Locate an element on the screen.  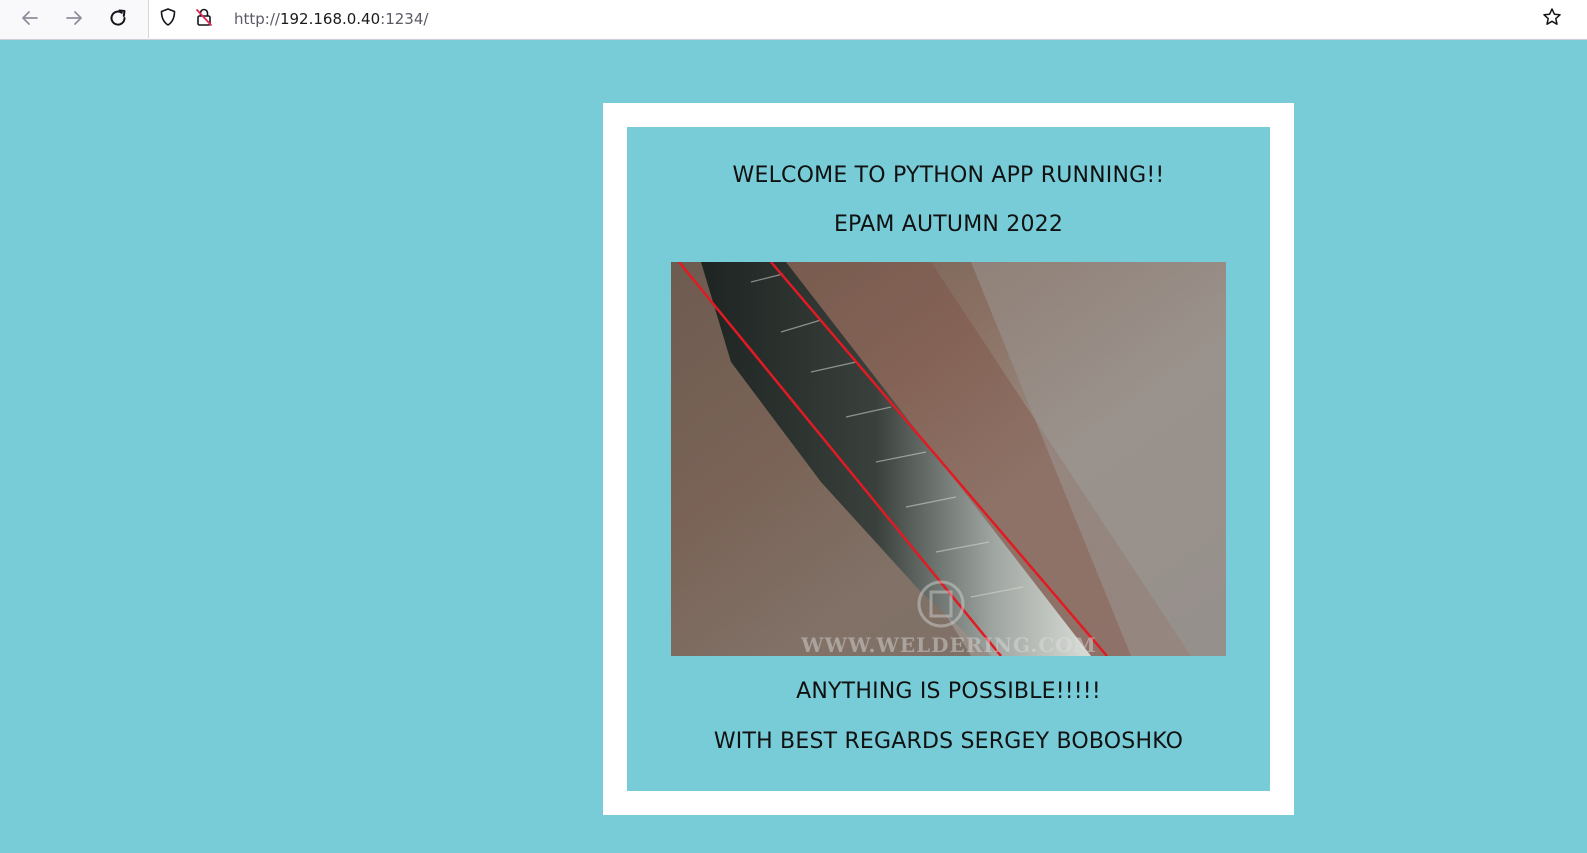
back-arrow-icon is located at coordinates (30, 20).